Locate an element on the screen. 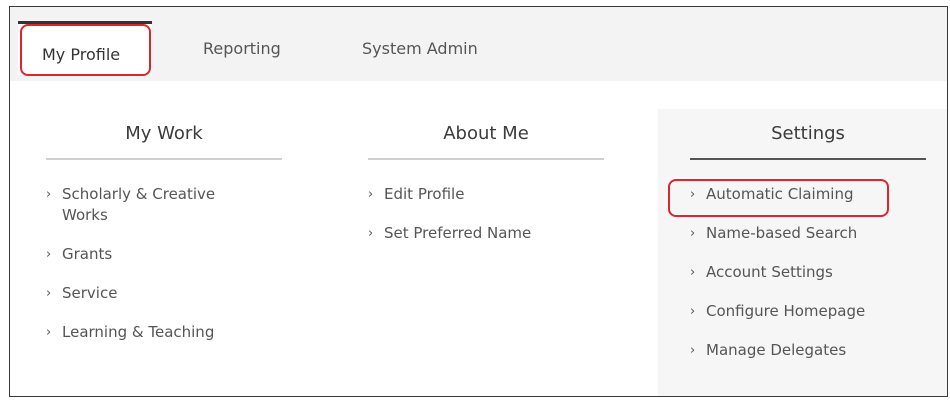  about-me-divider is located at coordinates (486, 159).